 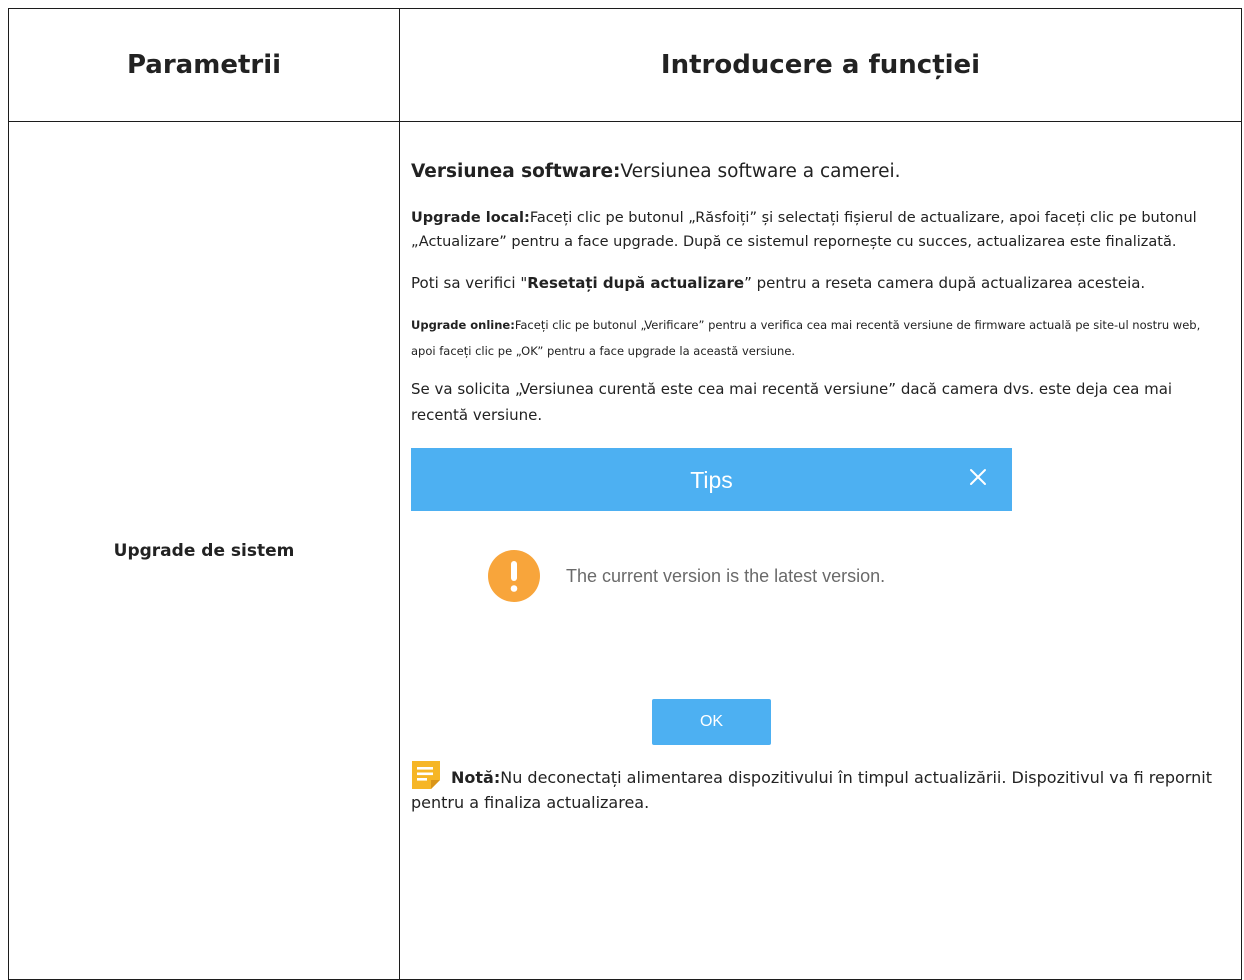 I want to click on dialog-title: Tips, so click(x=711, y=479).